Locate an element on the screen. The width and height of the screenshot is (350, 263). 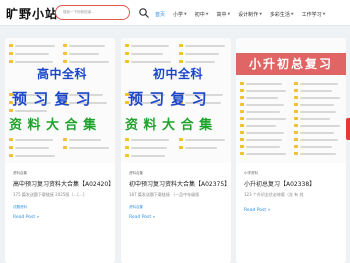
thumbnail-headline: 初中全科 is located at coordinates (178, 74).